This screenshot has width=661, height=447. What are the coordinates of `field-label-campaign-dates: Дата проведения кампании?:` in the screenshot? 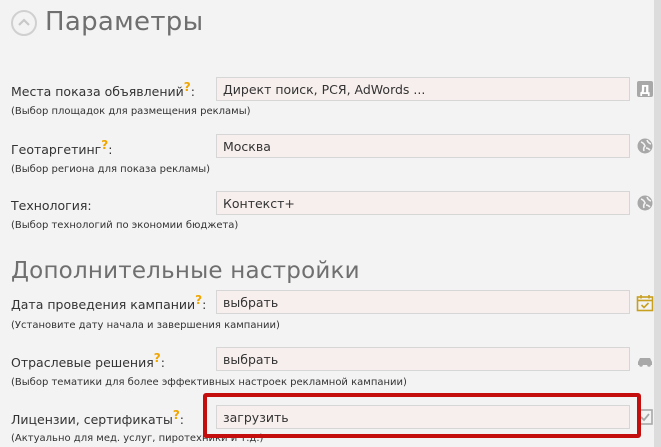 It's located at (109, 302).